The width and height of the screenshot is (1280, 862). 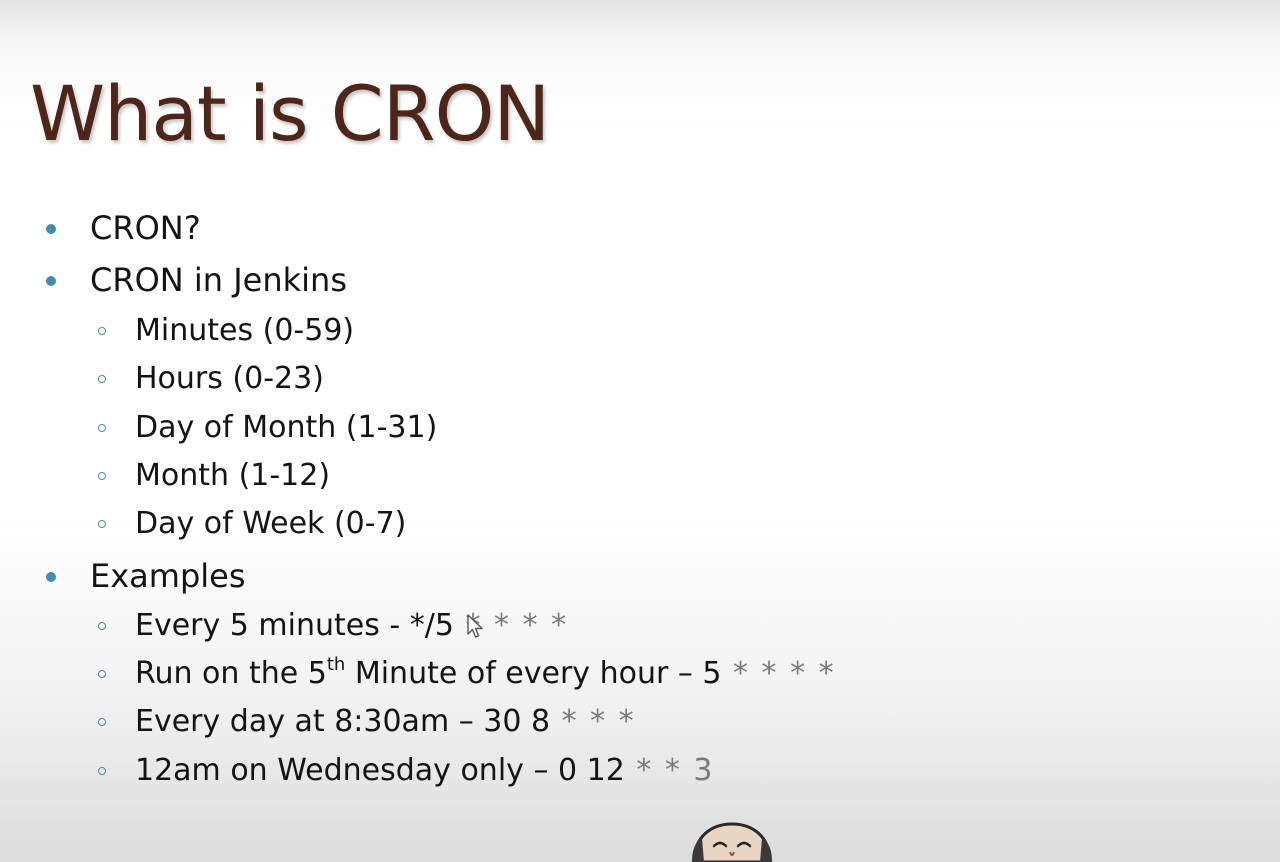 What do you see at coordinates (336, 664) in the screenshot?
I see `ordinal-suffix: th` at bounding box center [336, 664].